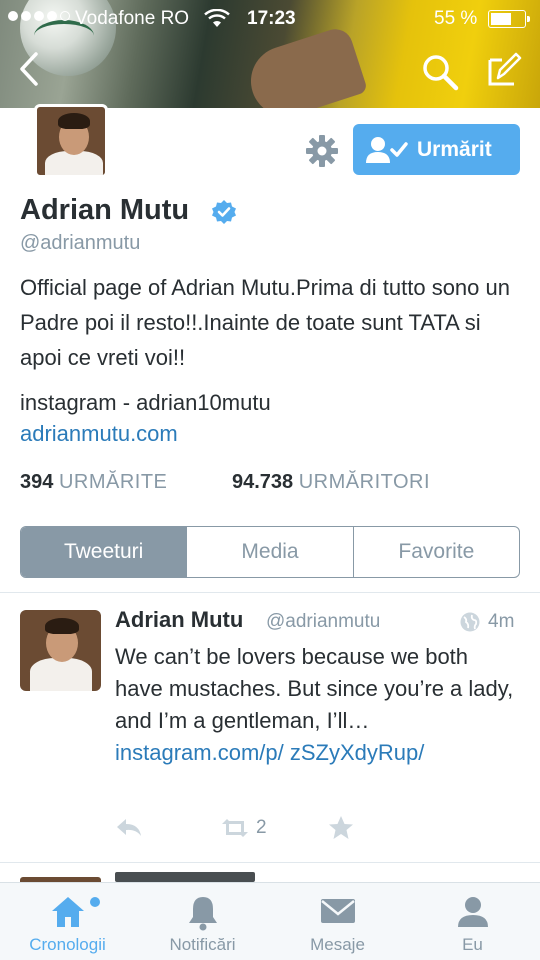 The height and width of the screenshot is (960, 540). I want to click on tweet-author-name: Adrian Mutu, so click(179, 620).